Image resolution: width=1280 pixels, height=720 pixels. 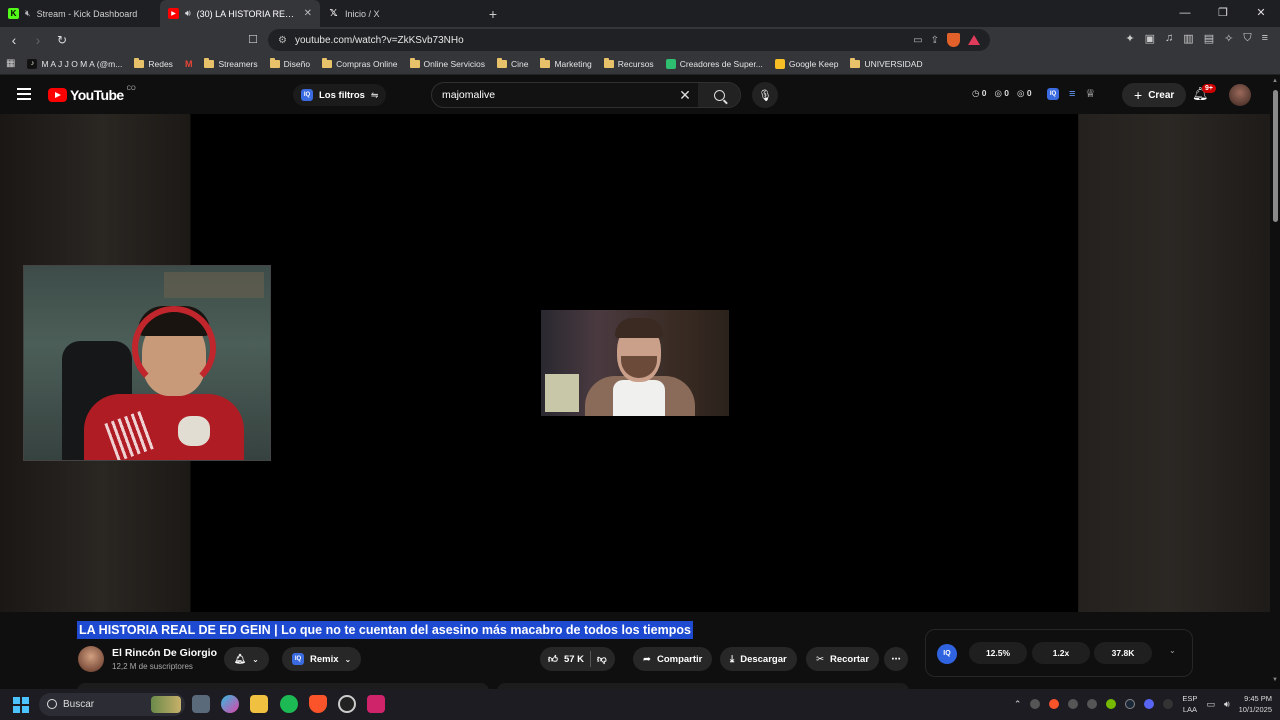 I want to click on volume-icon: 🔊︎, so click(x=1227, y=704).